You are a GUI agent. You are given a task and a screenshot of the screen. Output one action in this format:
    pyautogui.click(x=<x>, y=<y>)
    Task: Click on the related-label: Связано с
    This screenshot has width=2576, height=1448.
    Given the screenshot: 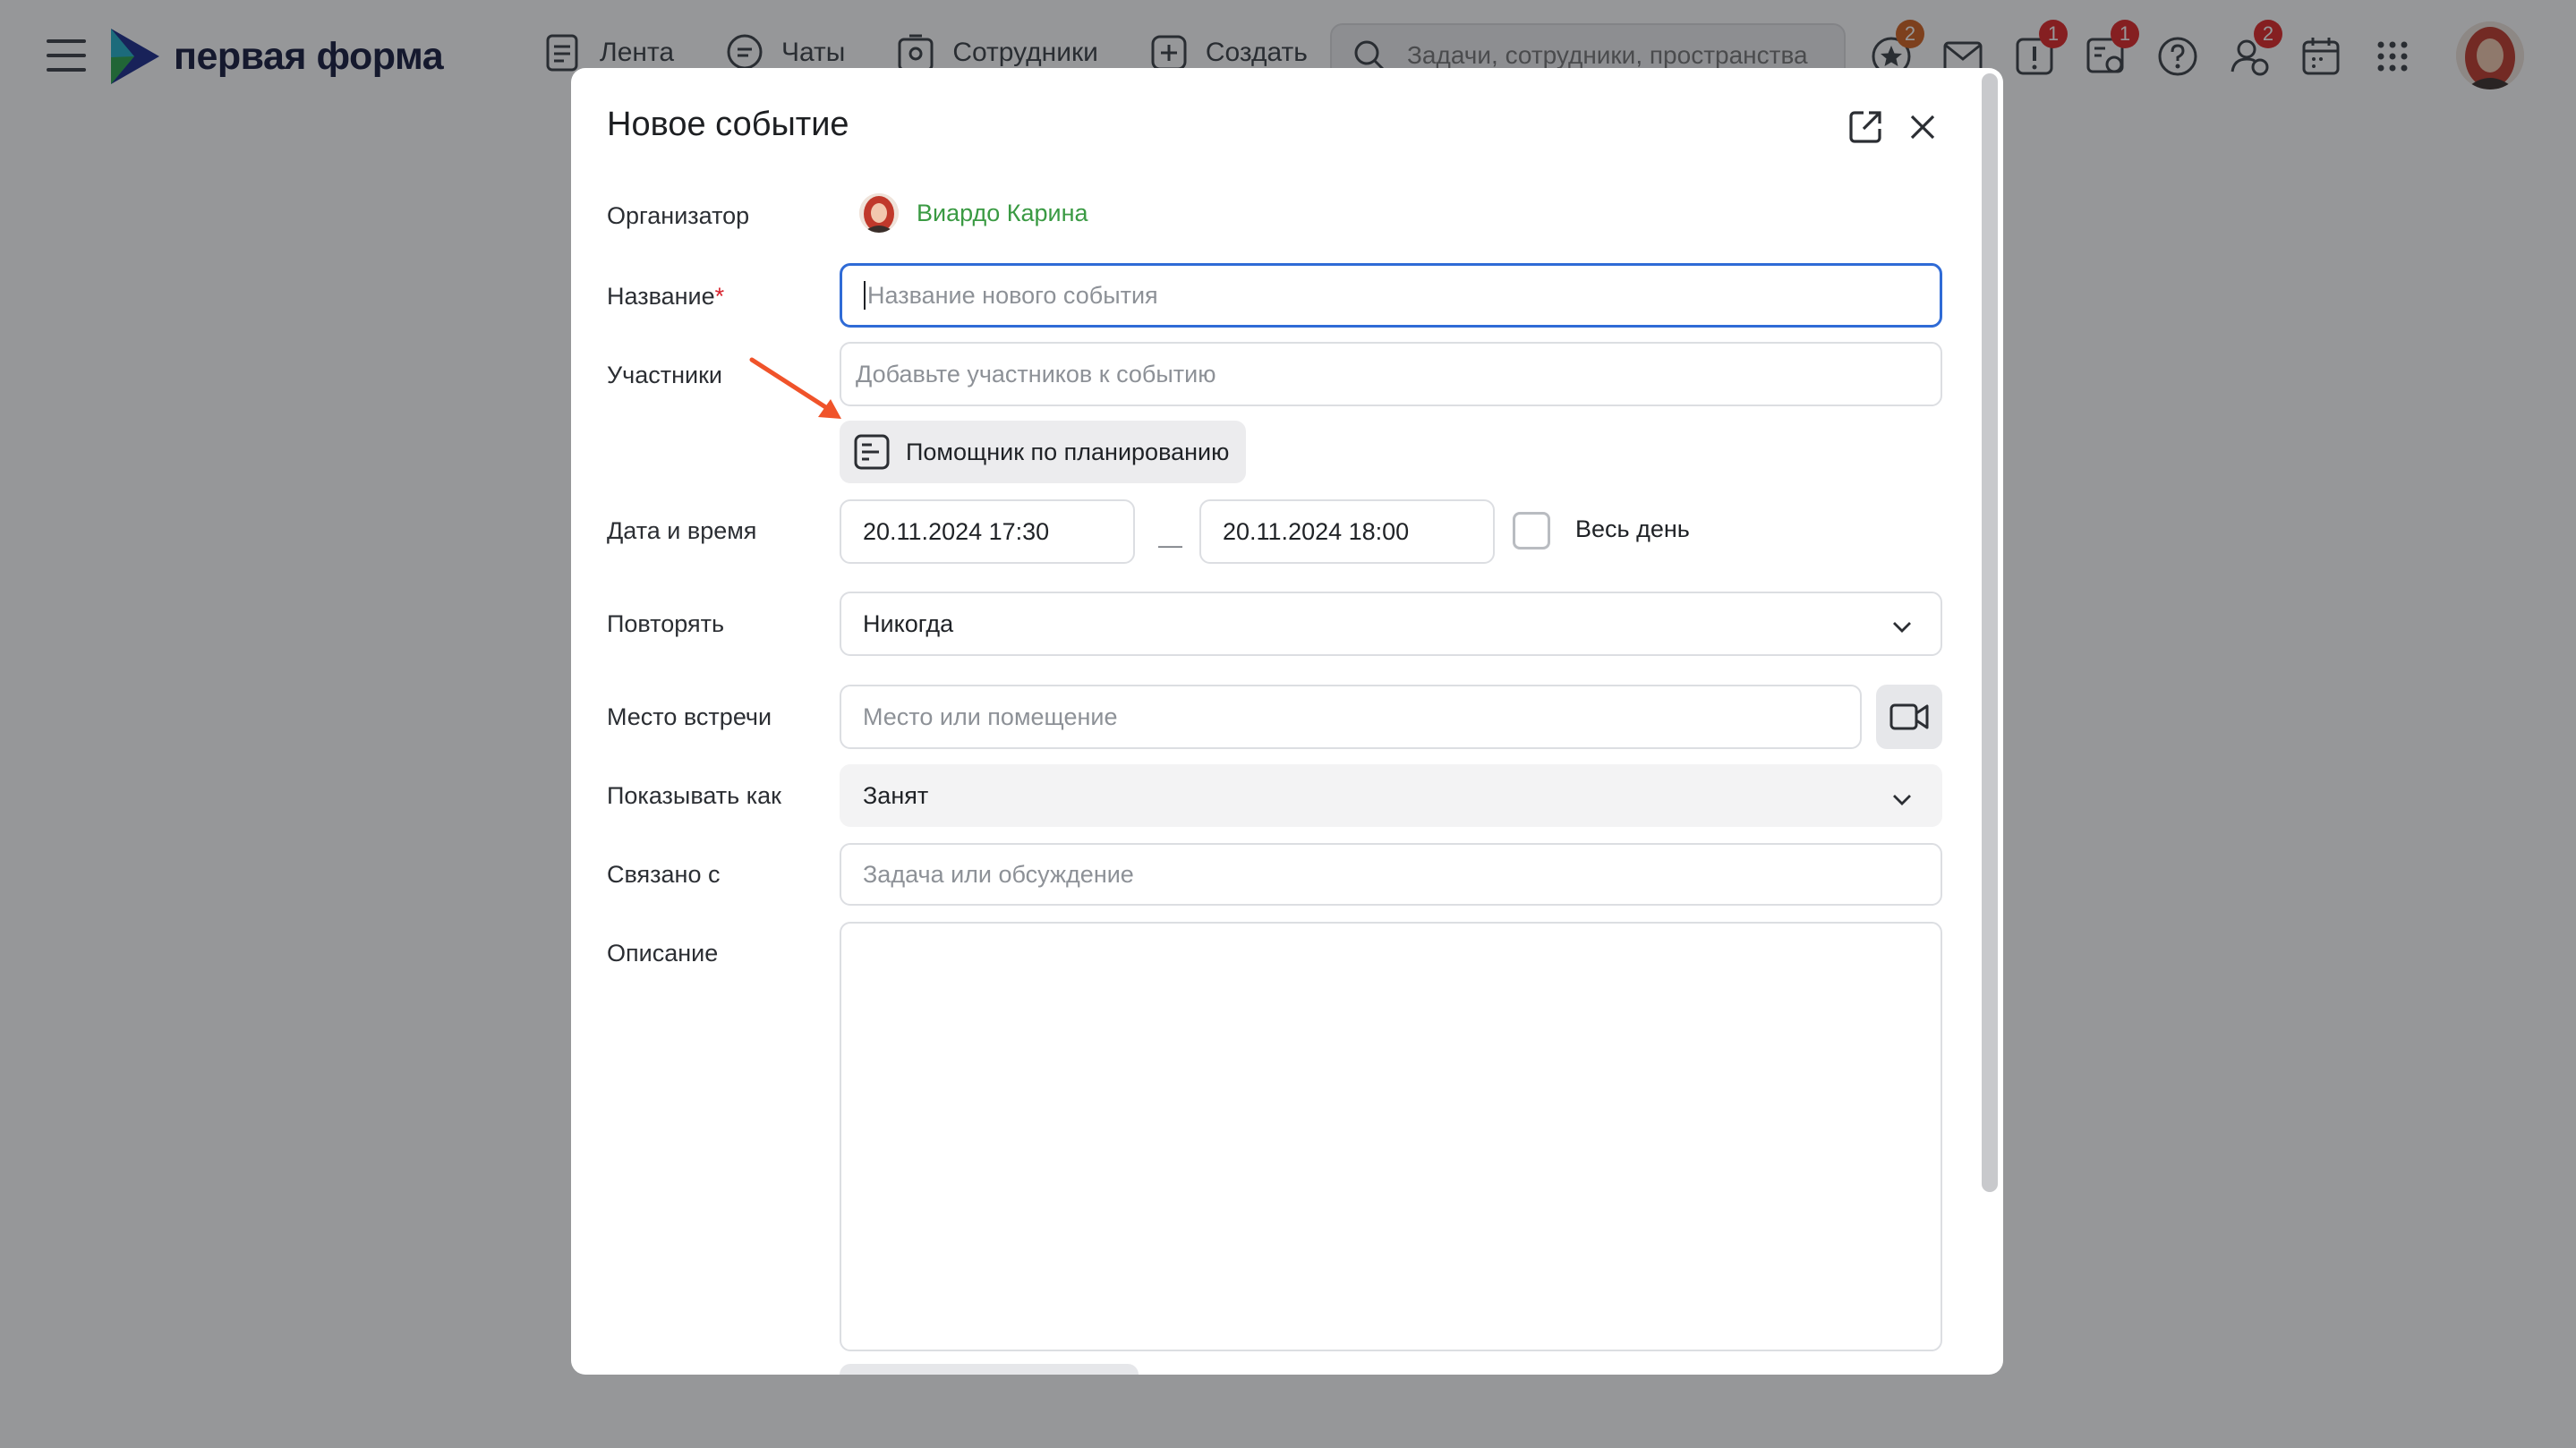 What is the action you would take?
    pyautogui.click(x=664, y=874)
    